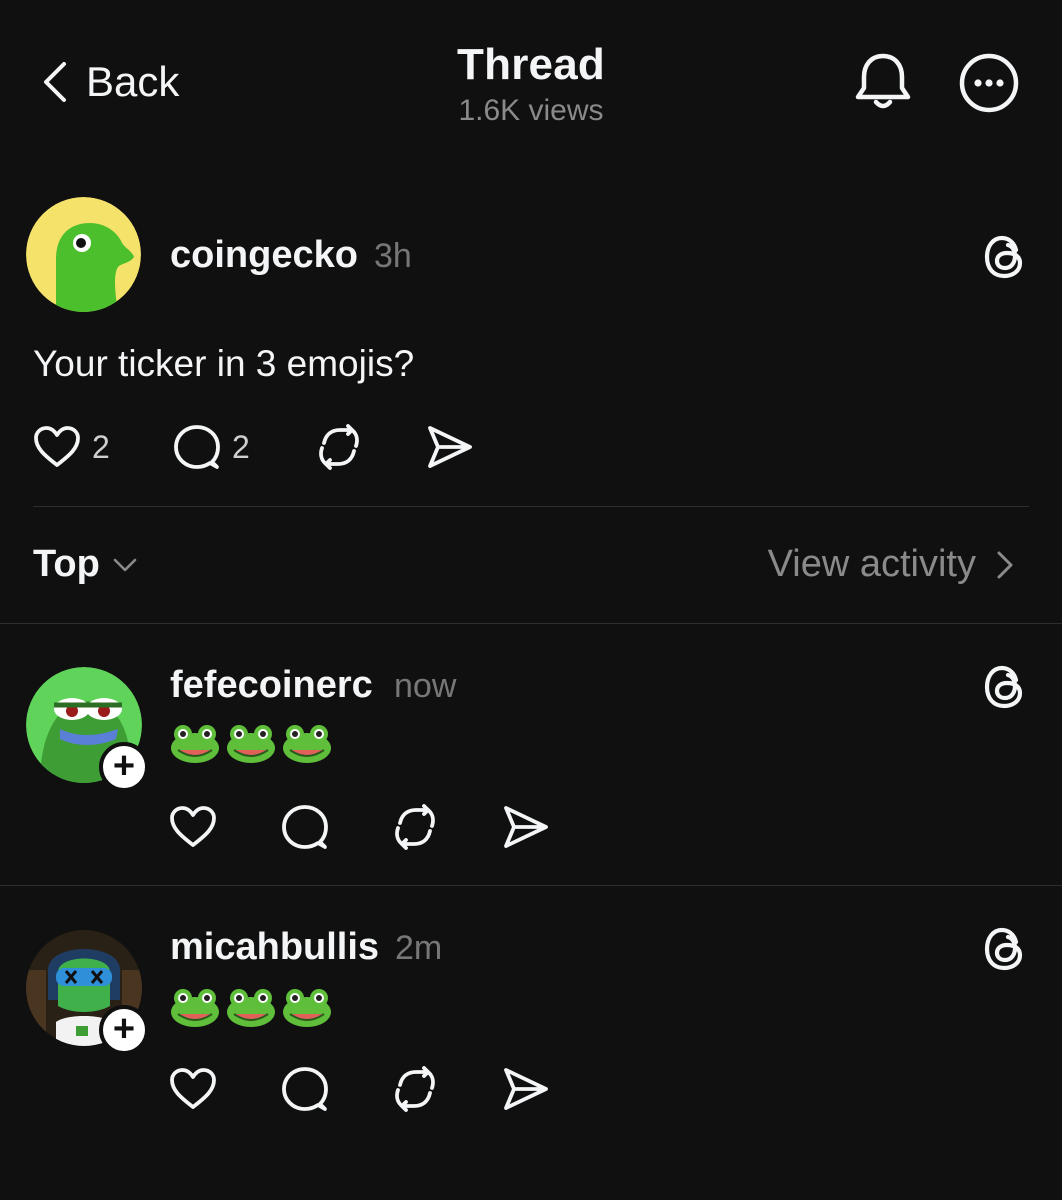  I want to click on post-text: Your ticker in 3 emojis?, so click(224, 363).